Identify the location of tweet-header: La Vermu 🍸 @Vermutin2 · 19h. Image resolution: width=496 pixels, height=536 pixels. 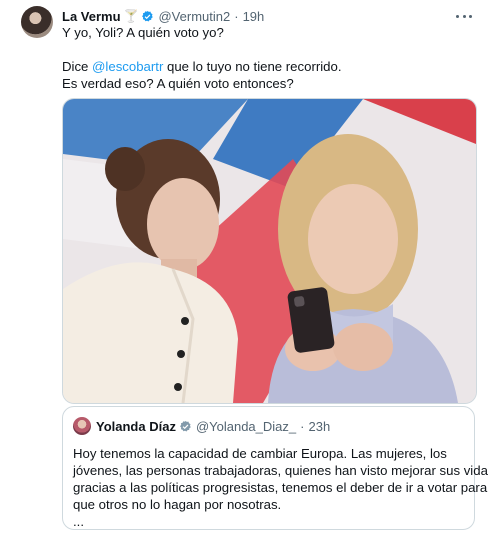
(163, 16).